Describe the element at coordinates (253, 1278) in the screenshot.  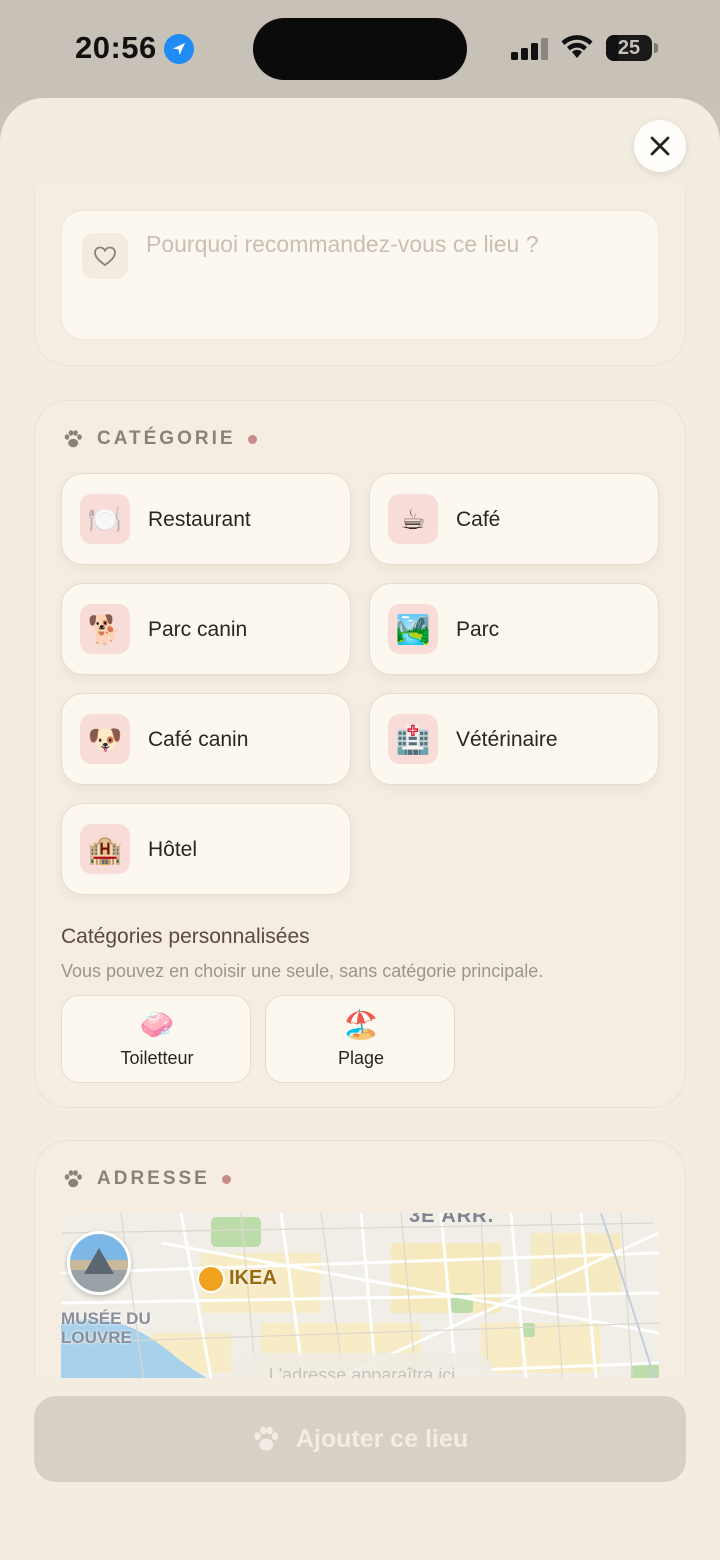
I see `ikea-label: IKEA` at that location.